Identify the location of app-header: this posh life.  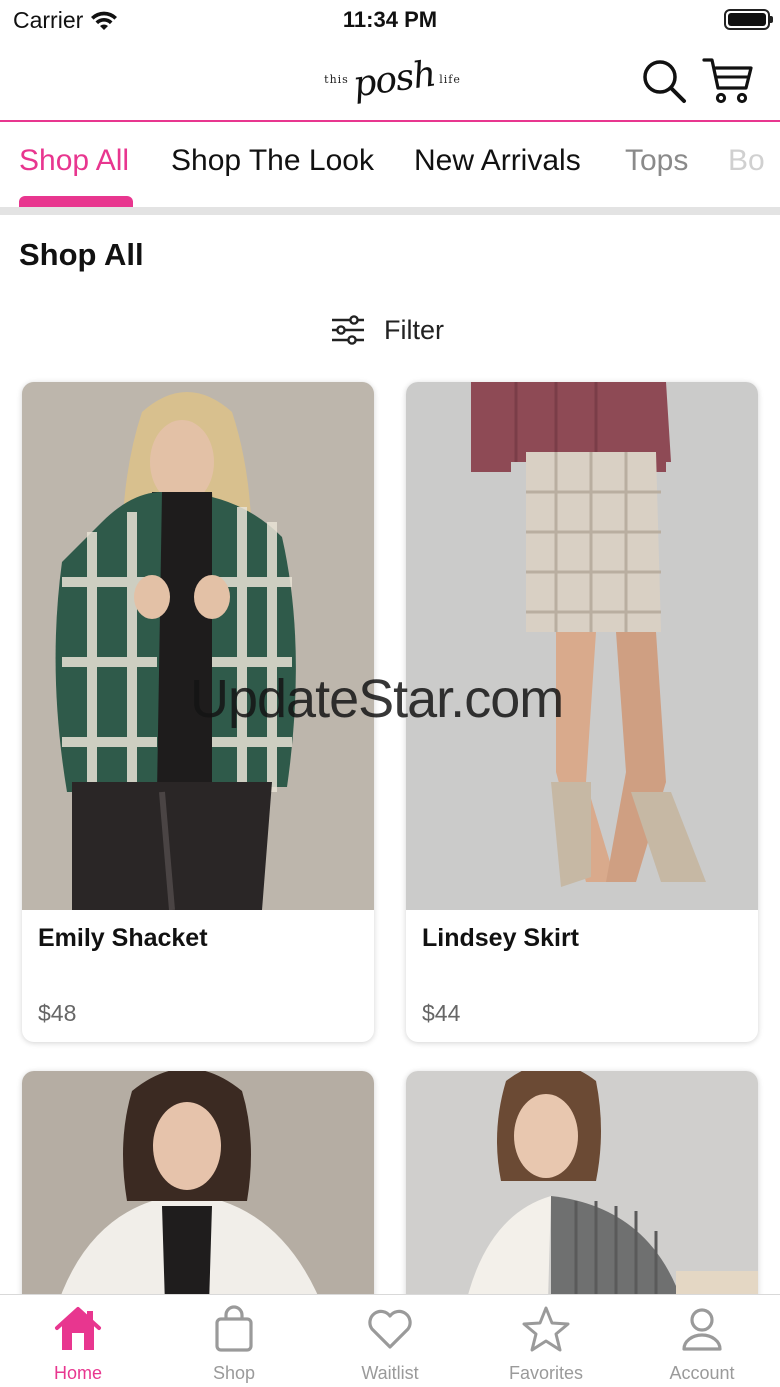
(390, 81).